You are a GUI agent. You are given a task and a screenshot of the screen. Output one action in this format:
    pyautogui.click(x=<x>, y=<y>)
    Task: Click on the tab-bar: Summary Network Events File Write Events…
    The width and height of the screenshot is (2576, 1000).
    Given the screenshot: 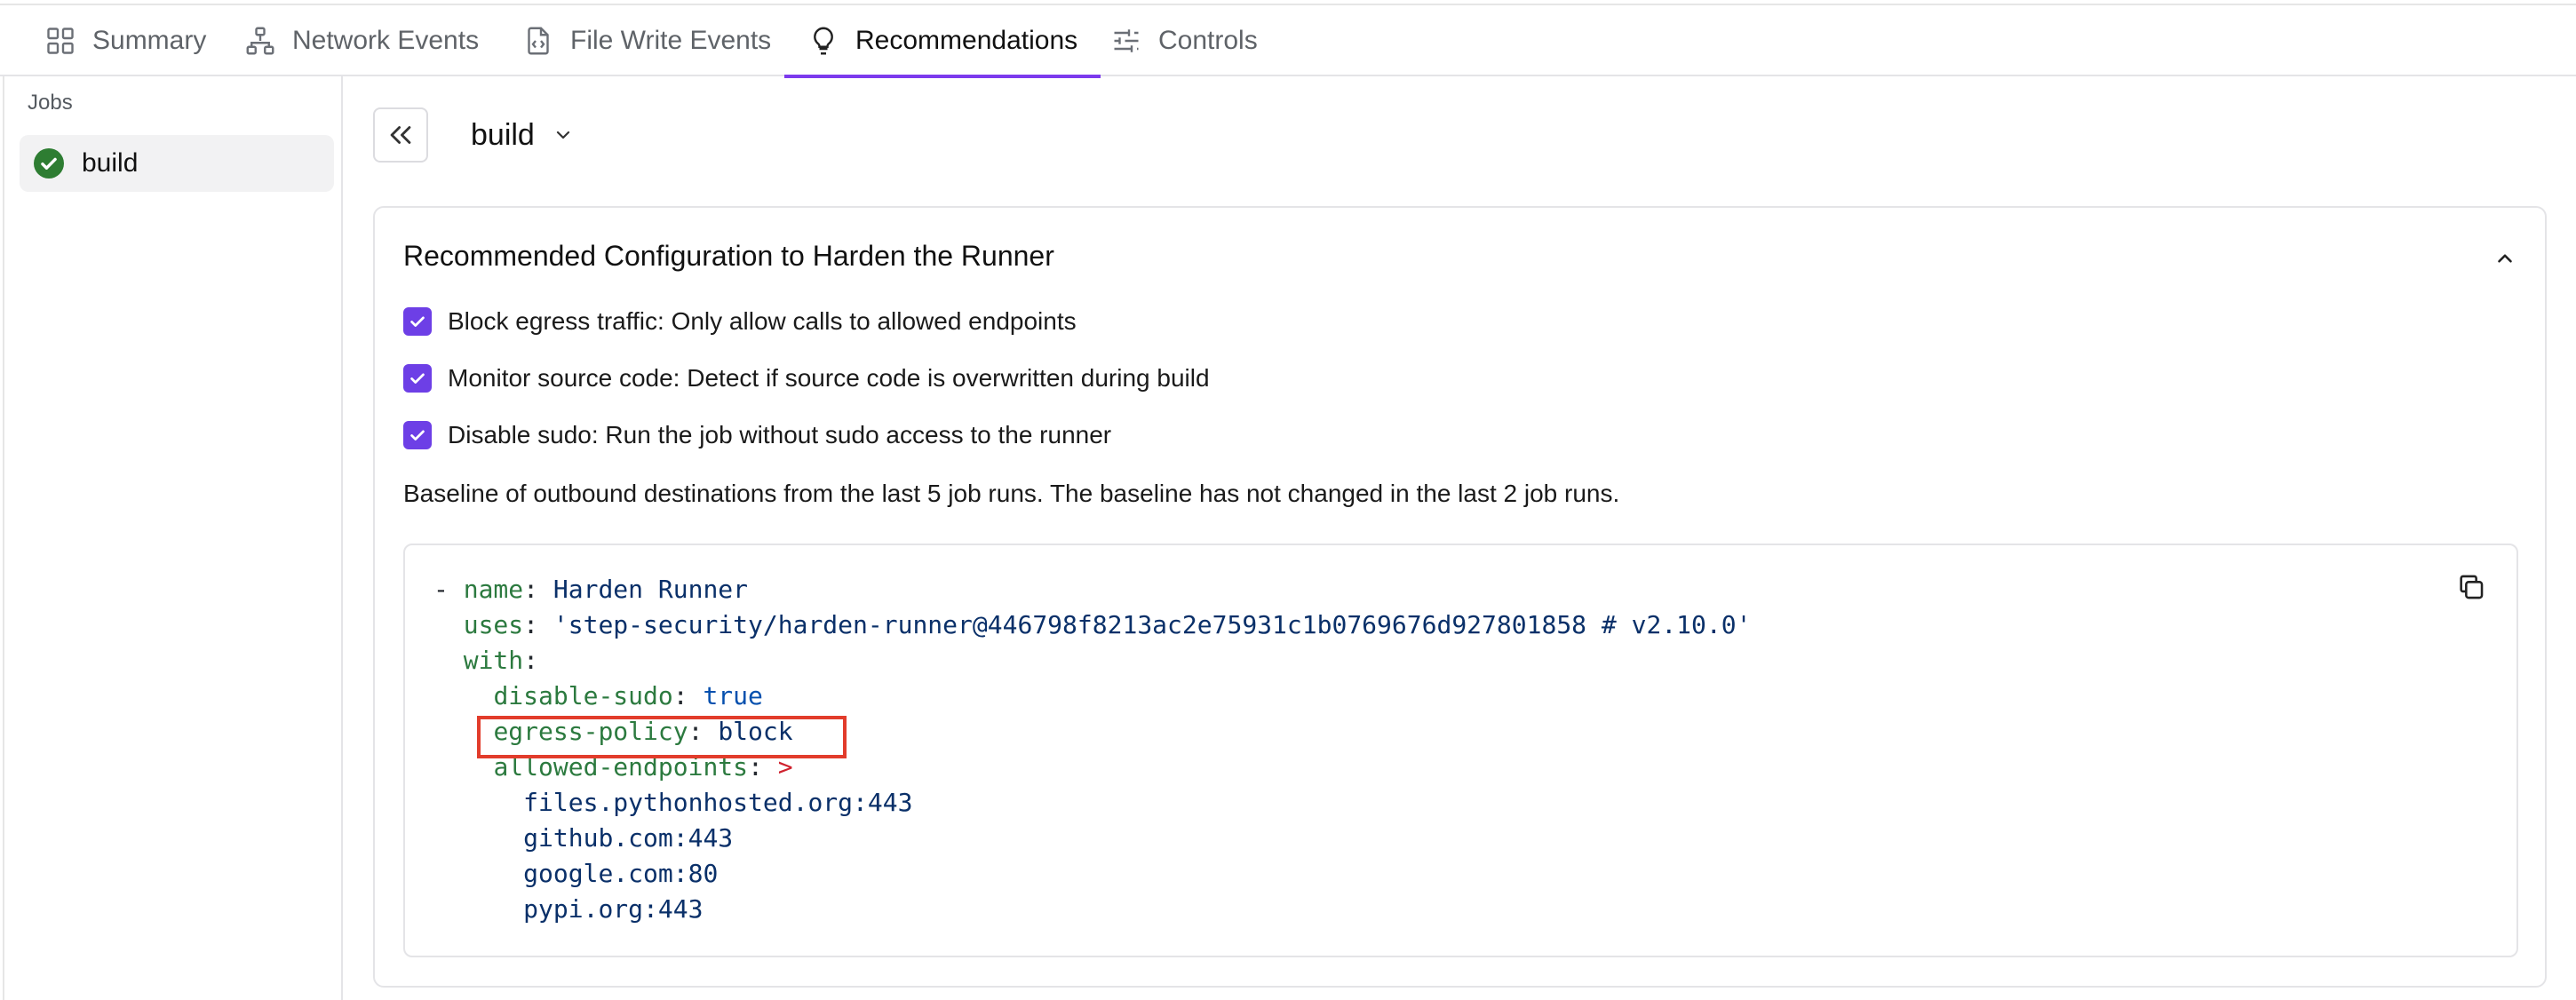 What is the action you would take?
    pyautogui.click(x=1288, y=41)
    